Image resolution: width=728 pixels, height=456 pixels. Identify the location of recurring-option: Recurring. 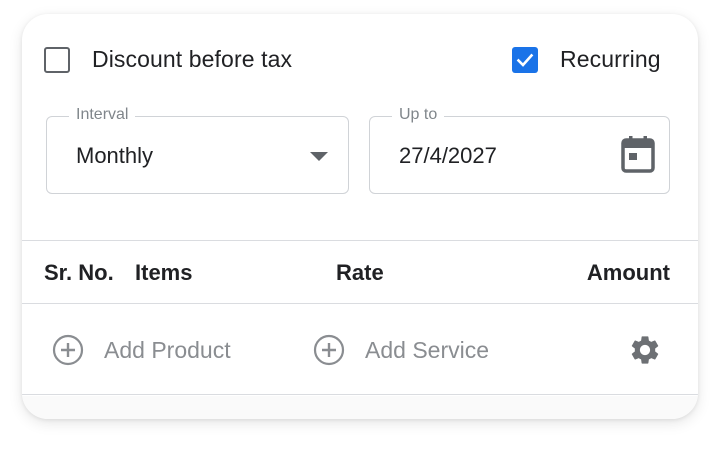
(586, 59).